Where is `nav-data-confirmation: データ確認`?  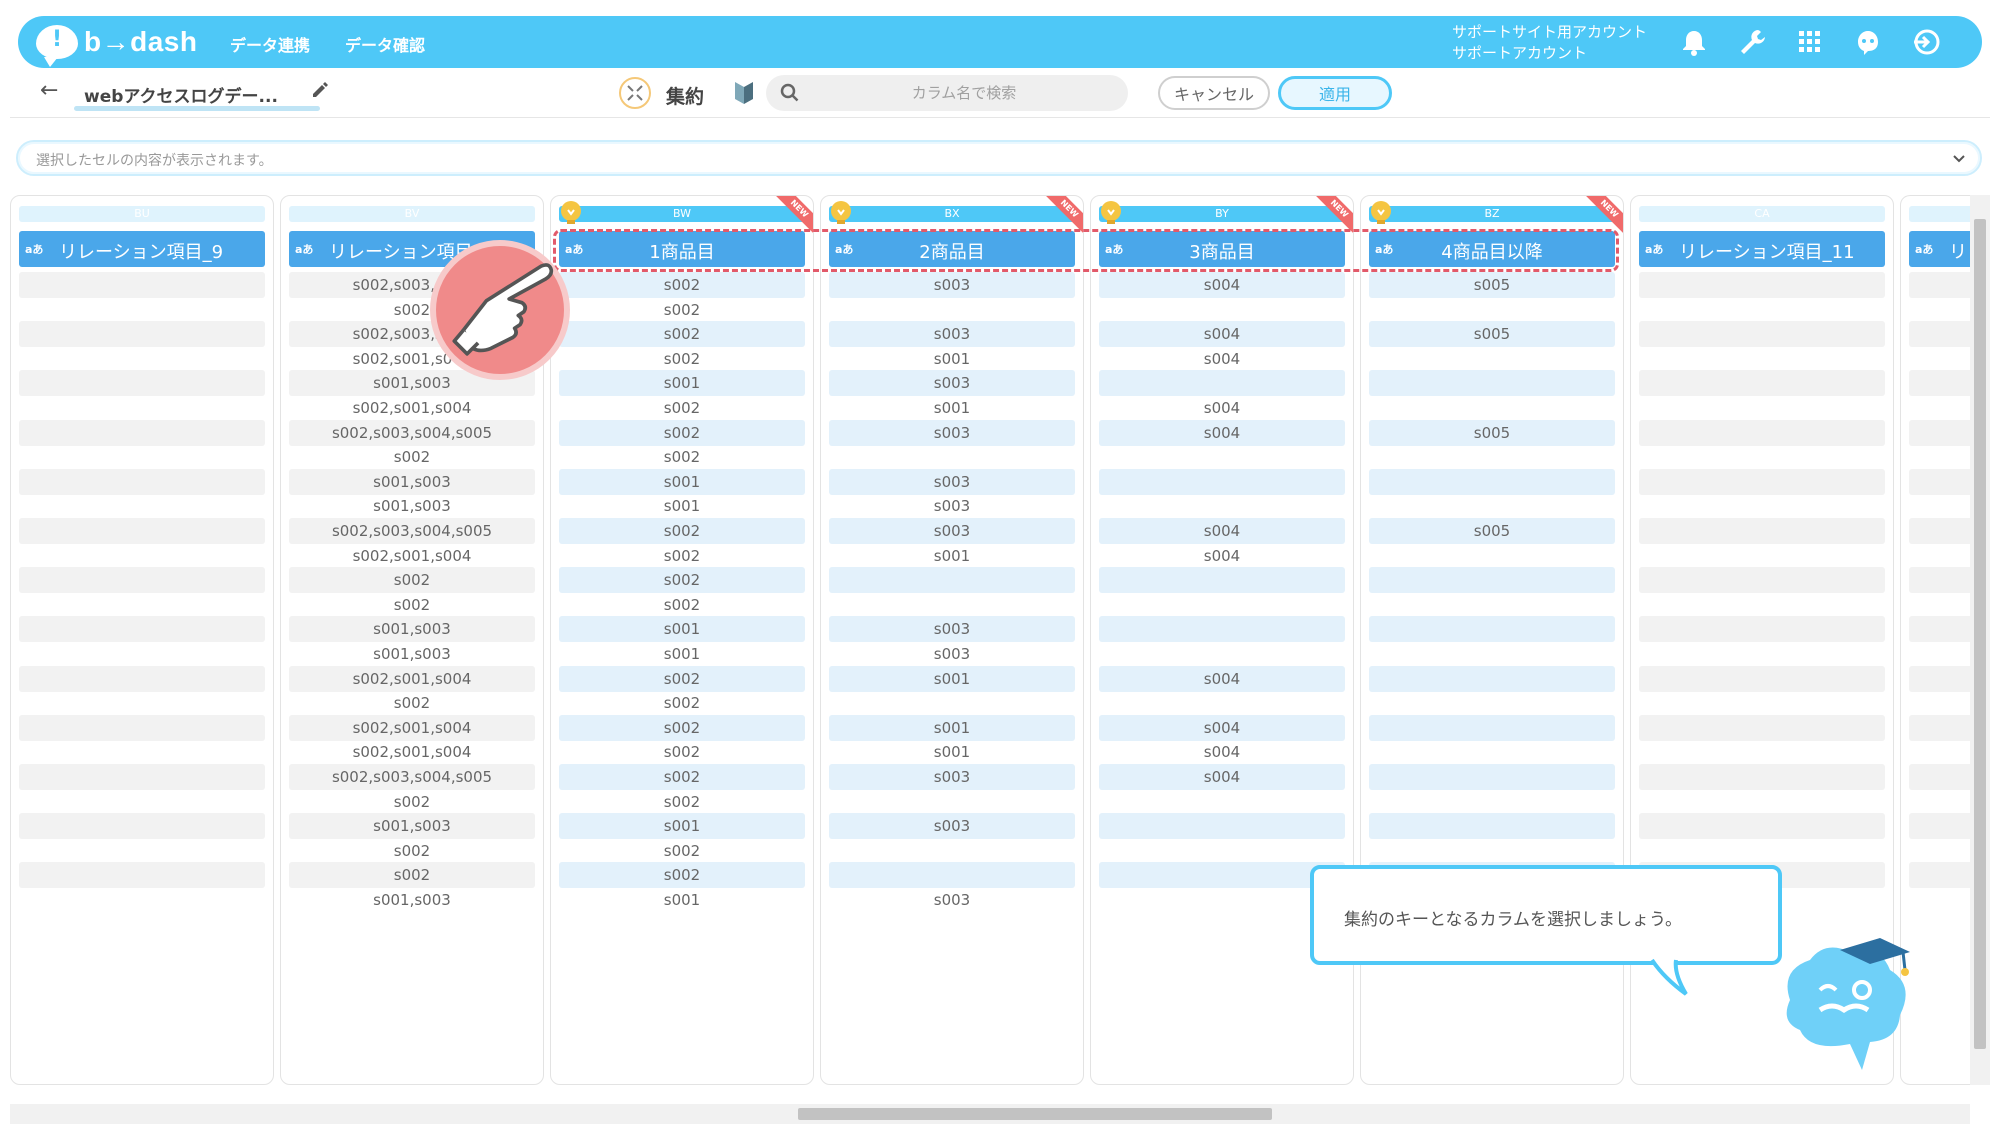
nav-data-confirmation: データ確認 is located at coordinates (385, 44).